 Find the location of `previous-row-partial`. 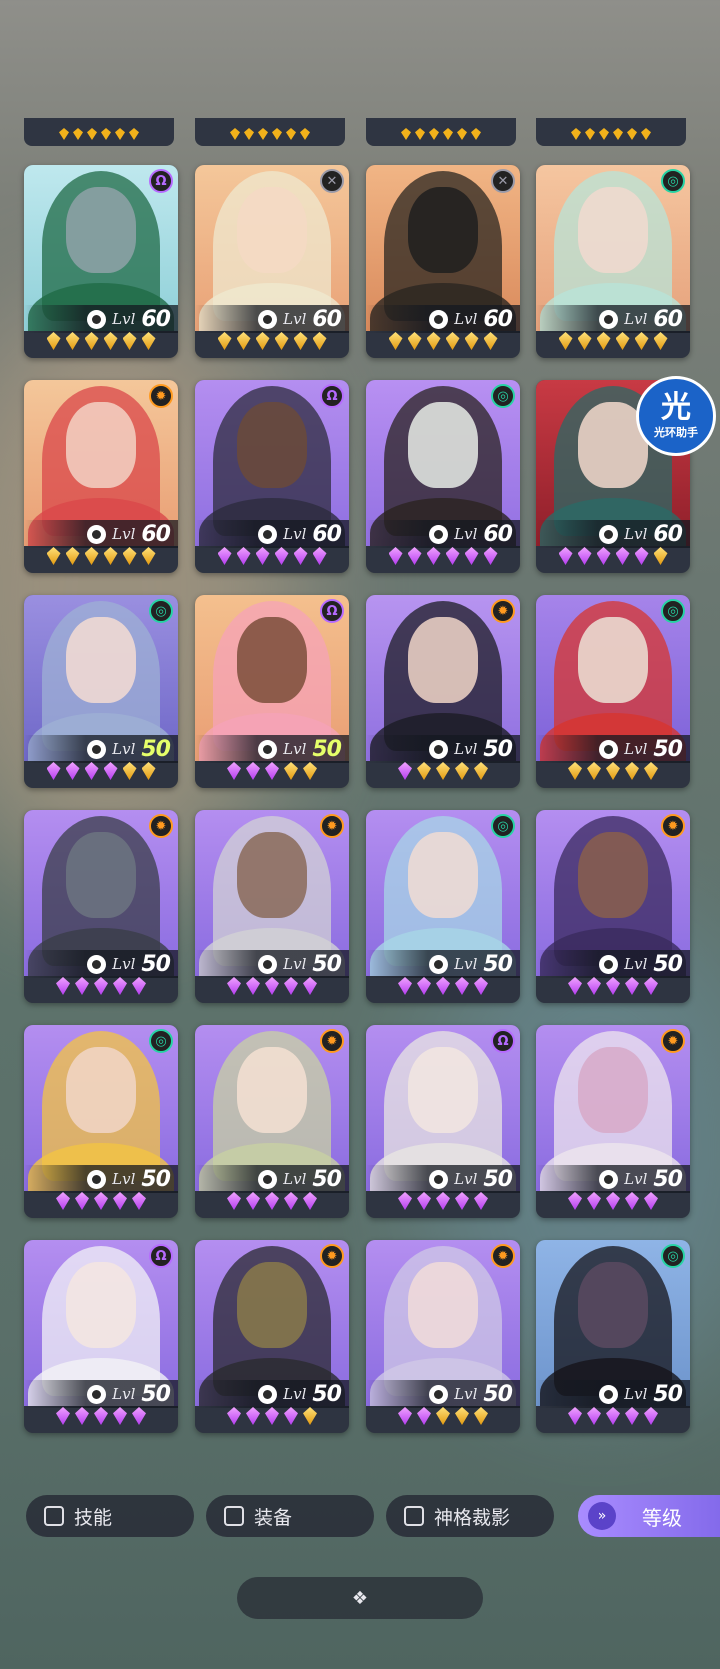

previous-row-partial is located at coordinates (360, 133).